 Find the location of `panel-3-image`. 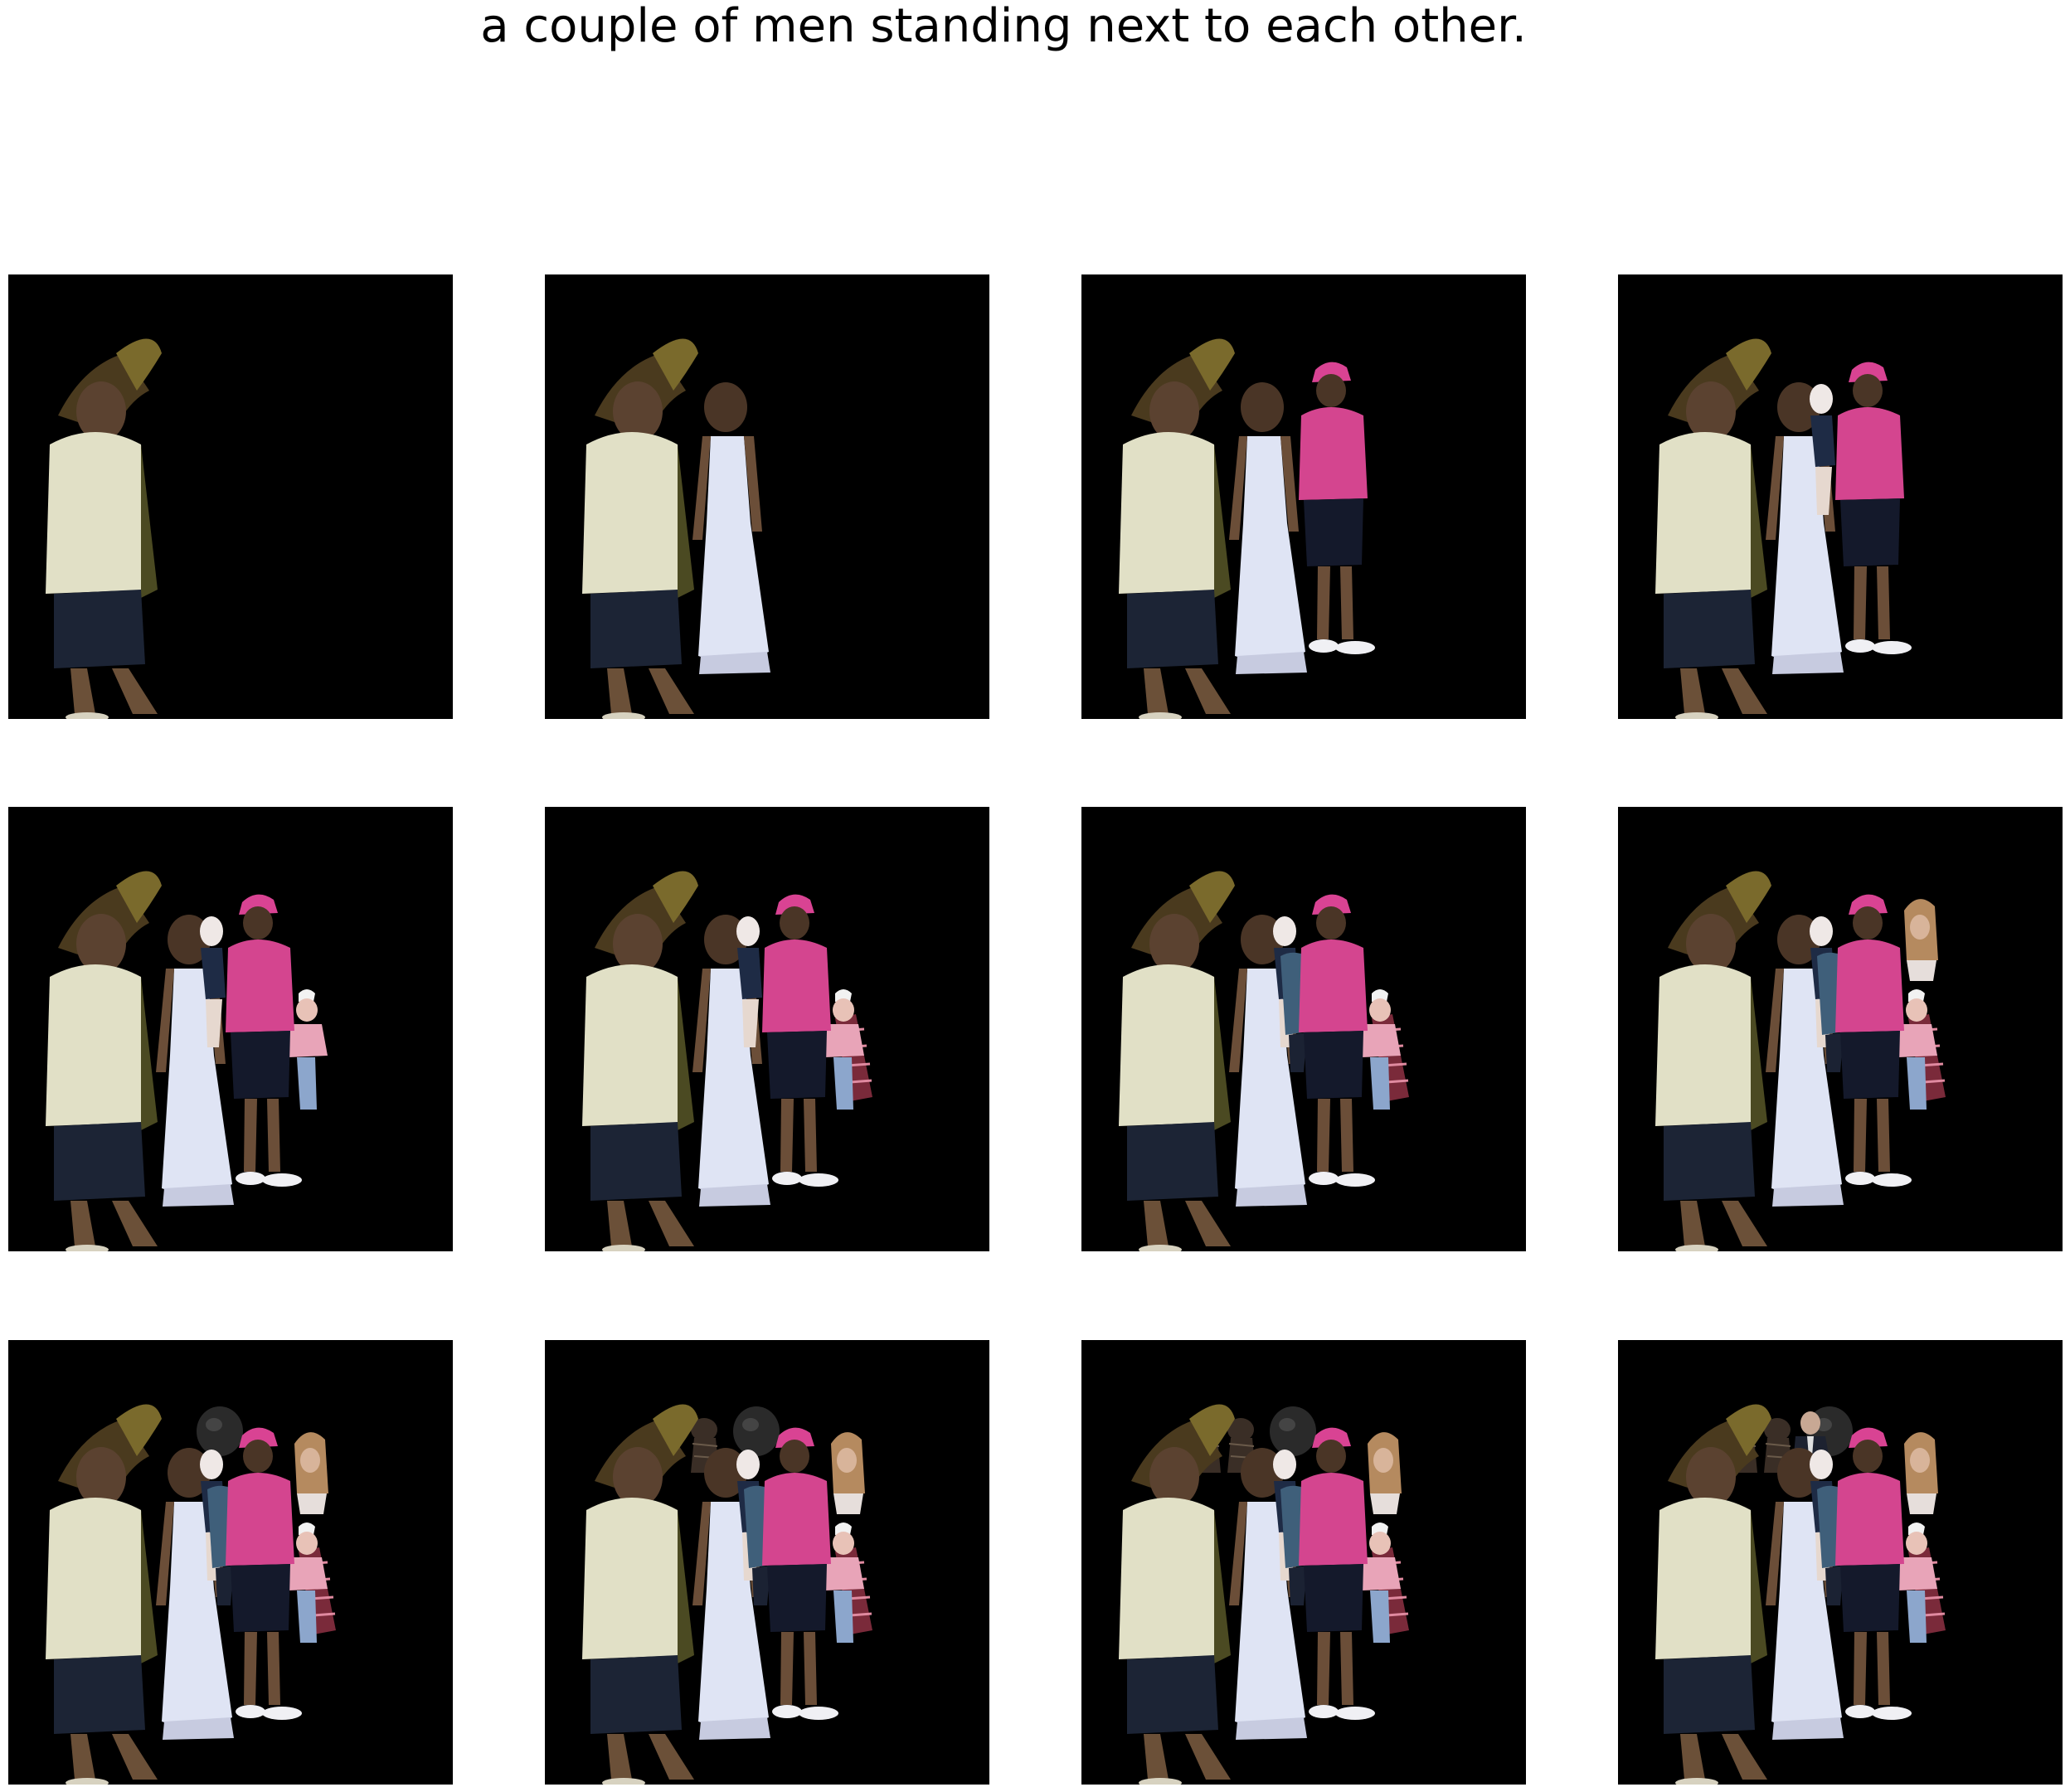

panel-3-image is located at coordinates (1303, 497).